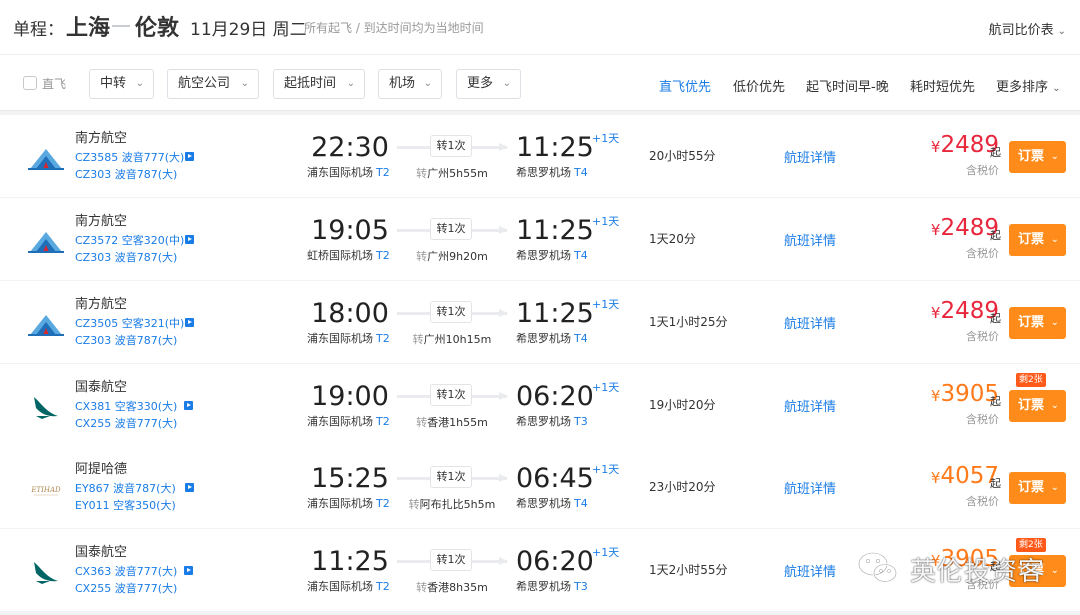  Describe the element at coordinates (488, 84) in the screenshot. I see `filter-more-button: 更多 ⌄` at that location.